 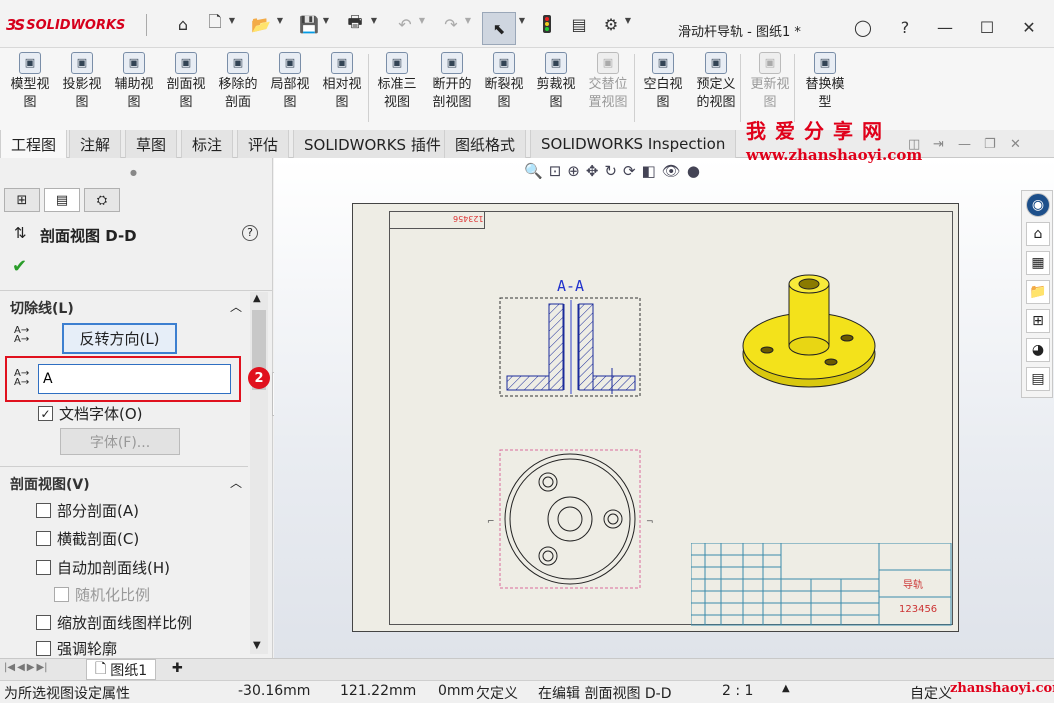 I want to click on randomize-scale-checkbox: 随机化比例, so click(x=102, y=594).